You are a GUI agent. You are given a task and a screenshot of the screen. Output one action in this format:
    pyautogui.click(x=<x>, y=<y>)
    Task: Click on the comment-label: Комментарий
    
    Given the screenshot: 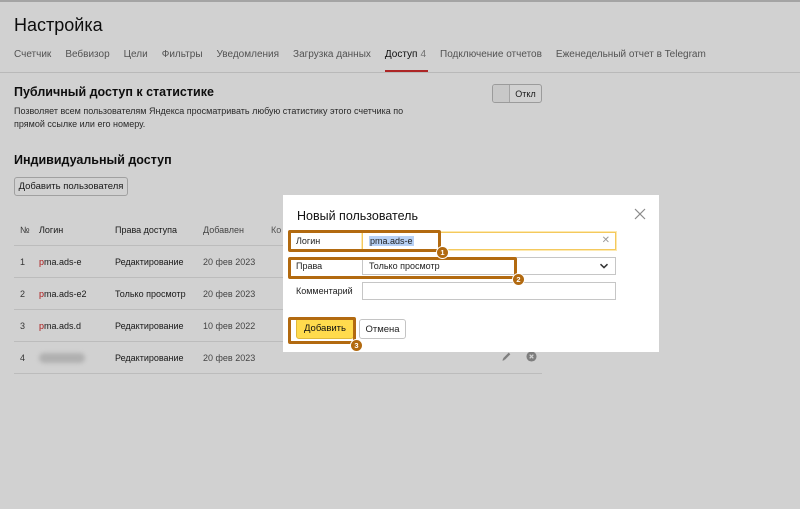 What is the action you would take?
    pyautogui.click(x=324, y=291)
    